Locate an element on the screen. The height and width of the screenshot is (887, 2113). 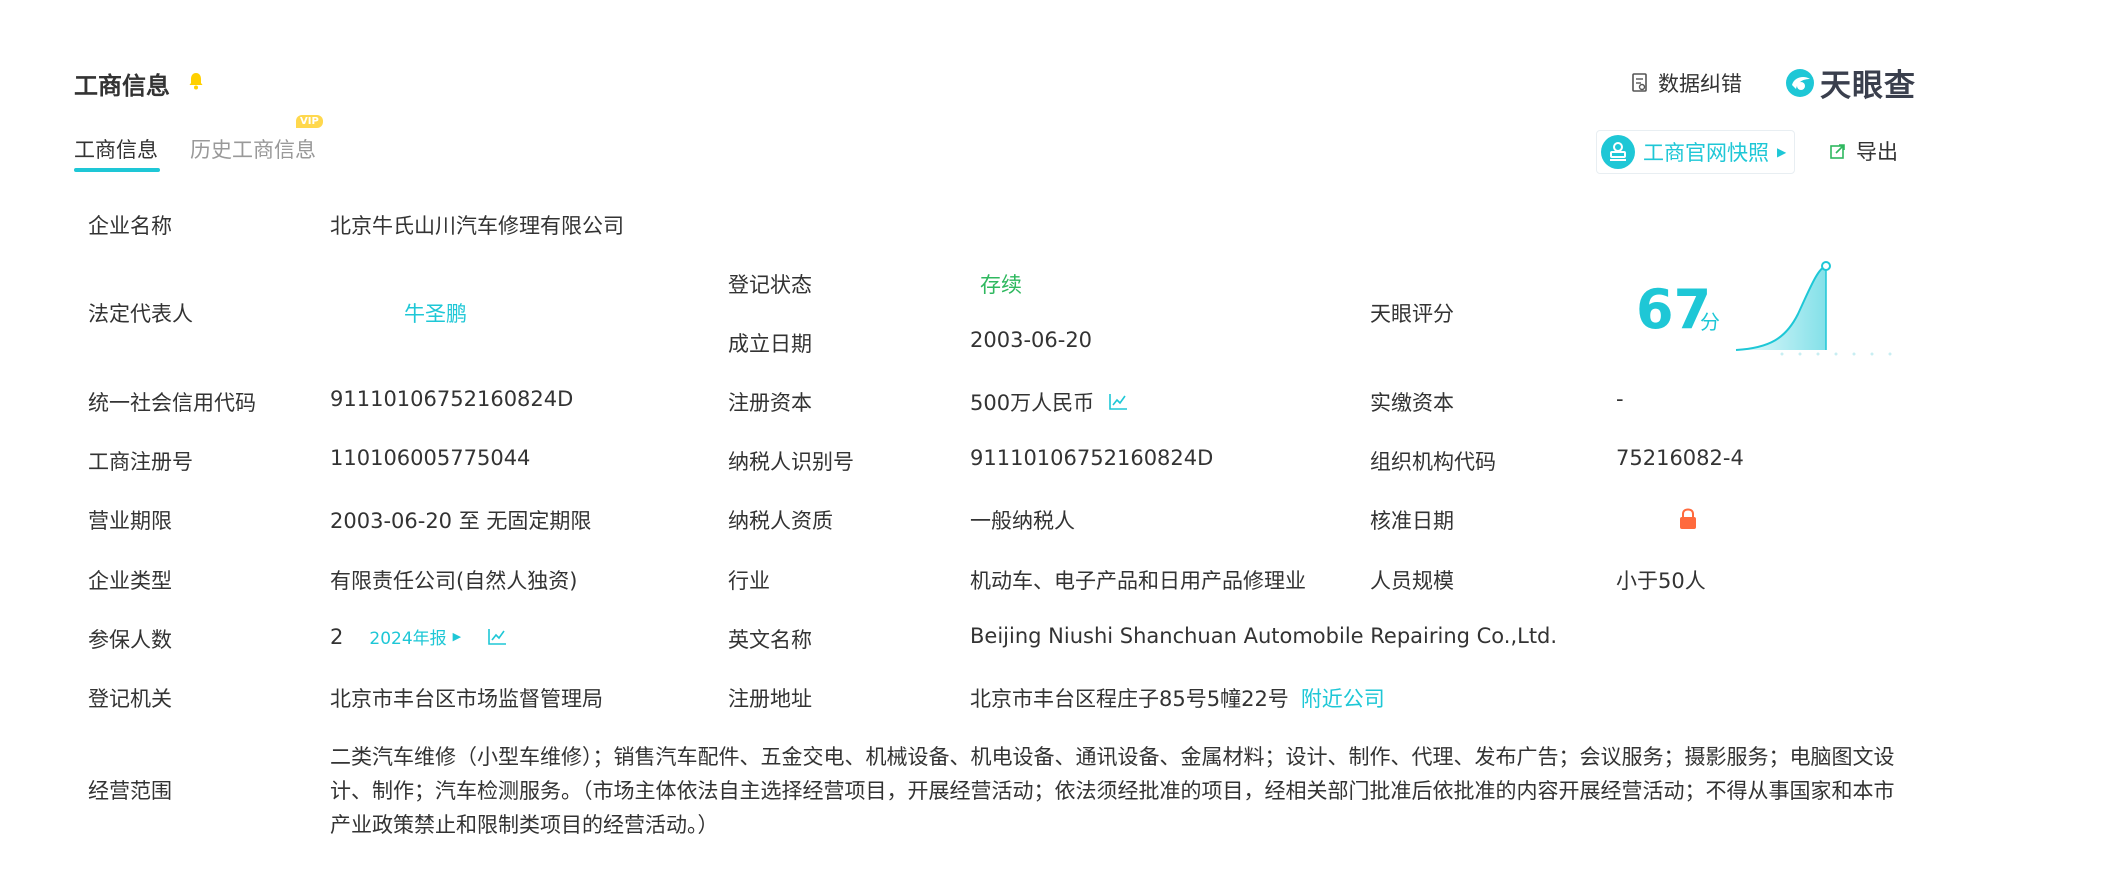
brand-logo: 天眼查 is located at coordinates (1850, 82).